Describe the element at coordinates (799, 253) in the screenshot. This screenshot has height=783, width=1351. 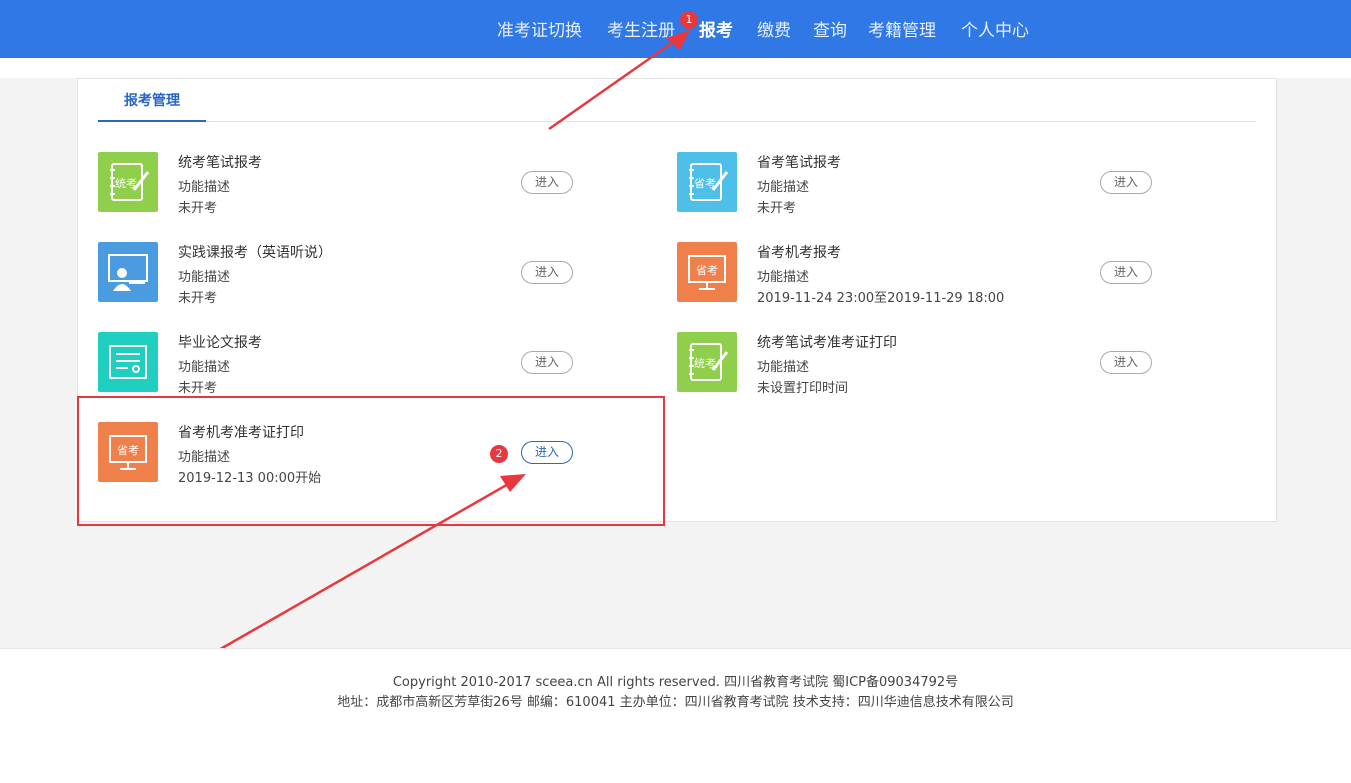
I see `card-title: 省考机考报考` at that location.